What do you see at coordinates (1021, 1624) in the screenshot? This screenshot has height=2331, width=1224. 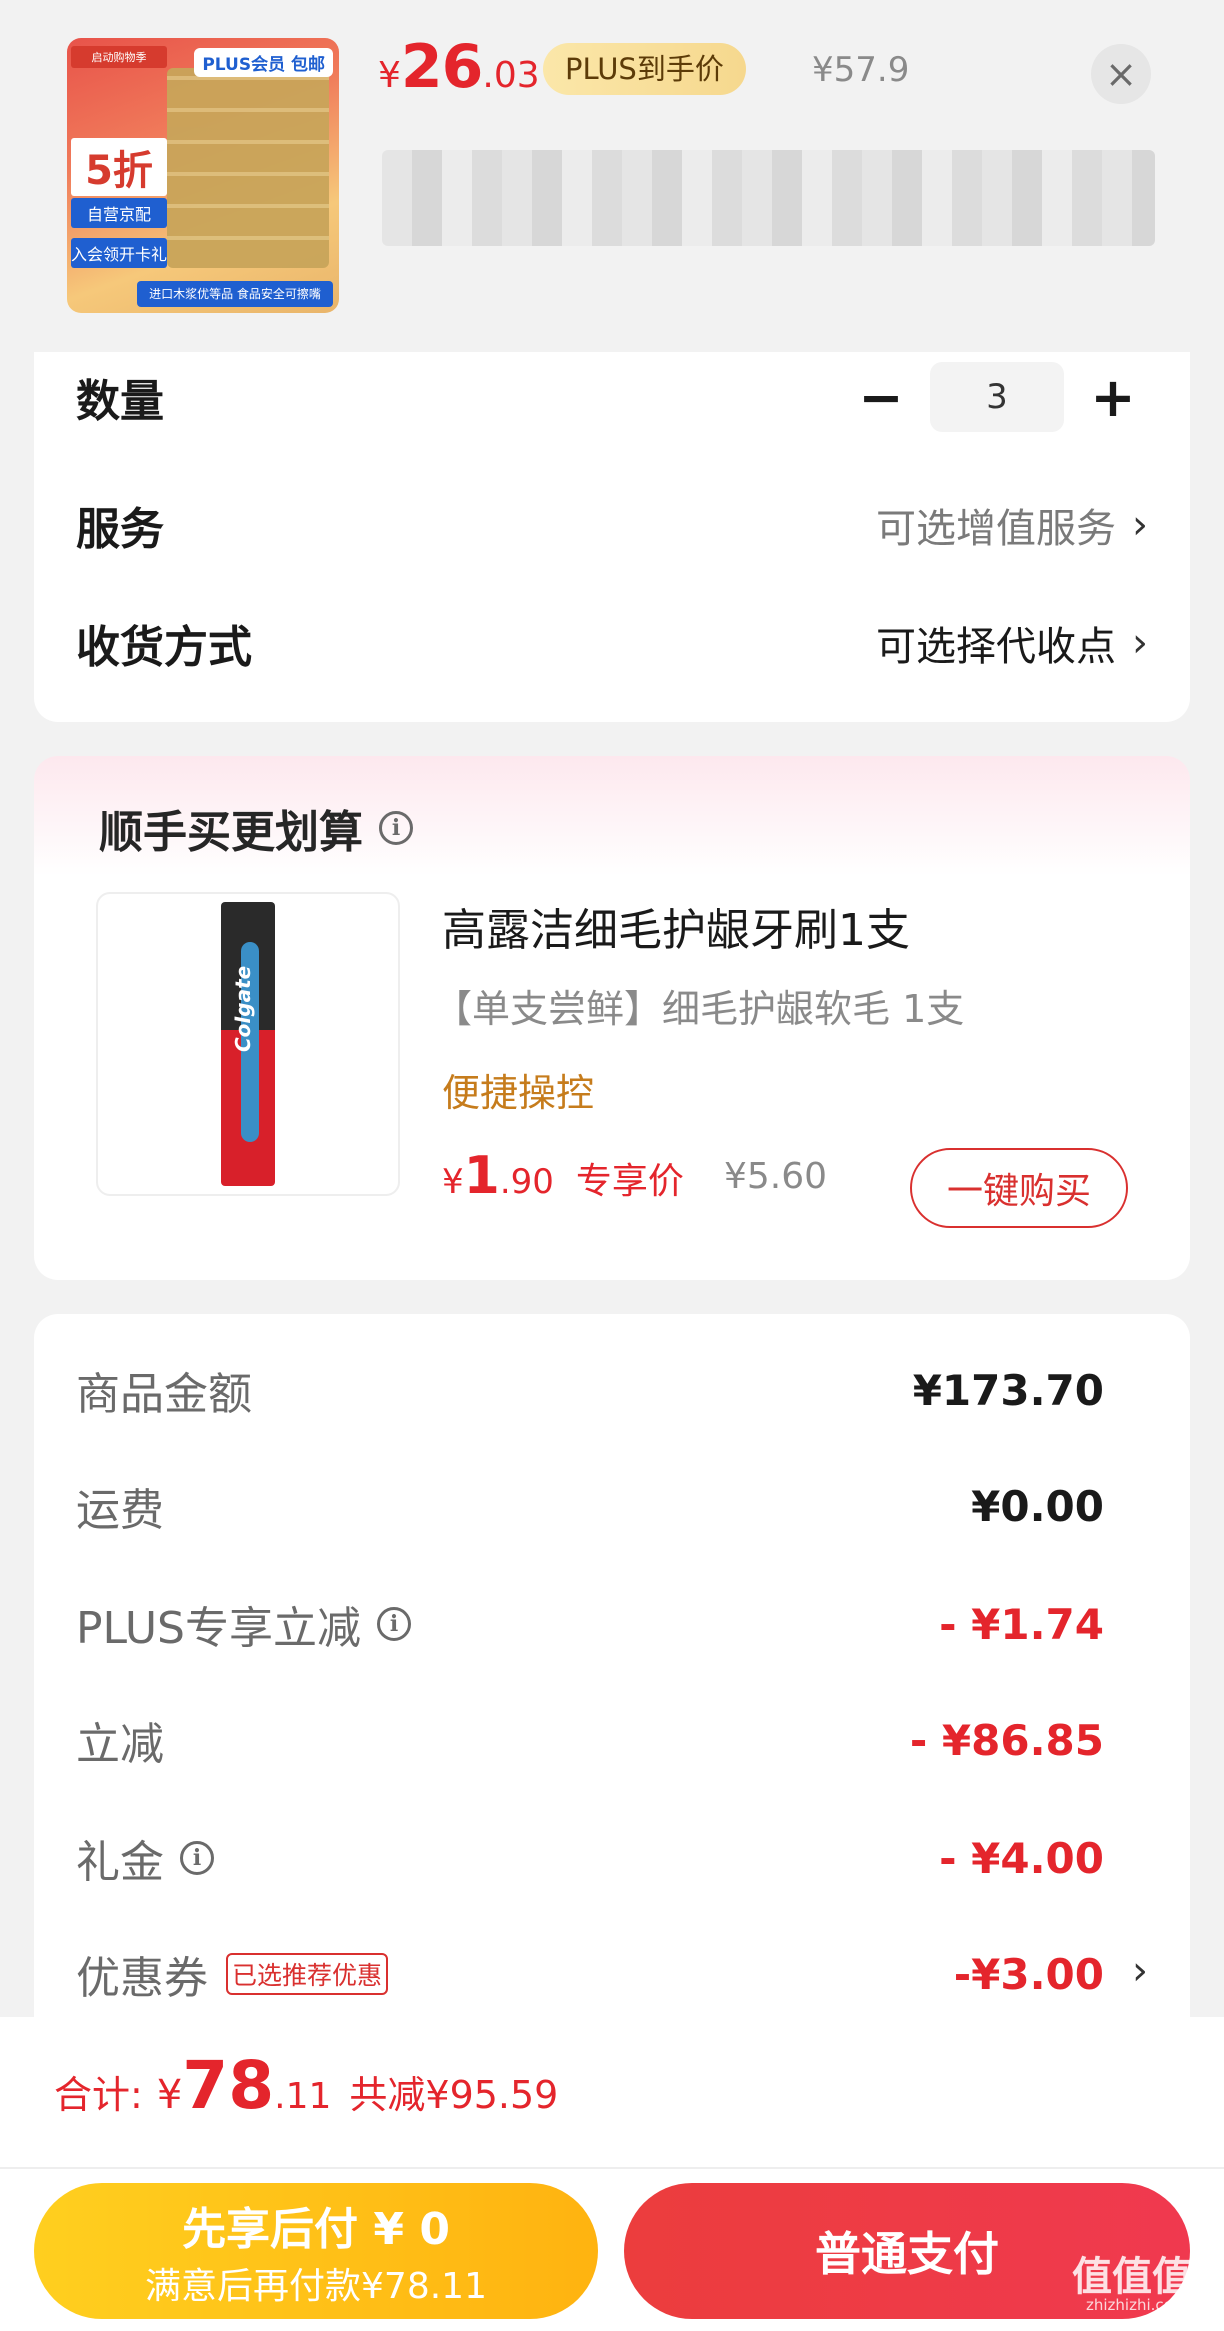 I see `summary-value: - ¥1.74` at bounding box center [1021, 1624].